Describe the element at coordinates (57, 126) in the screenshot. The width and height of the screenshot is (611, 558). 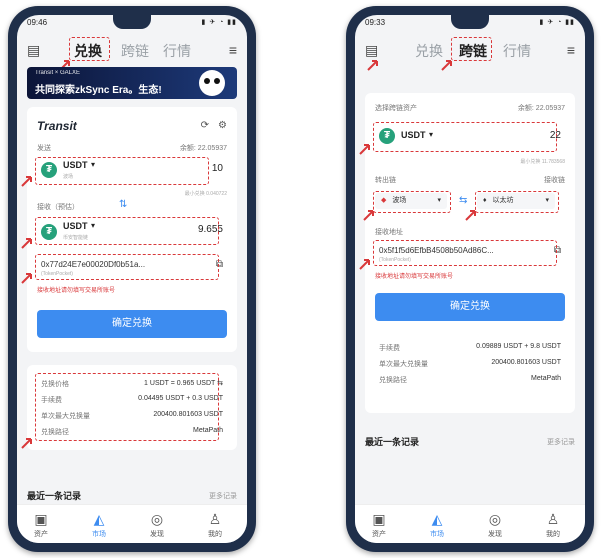
I see `brand-title: Transit` at that location.